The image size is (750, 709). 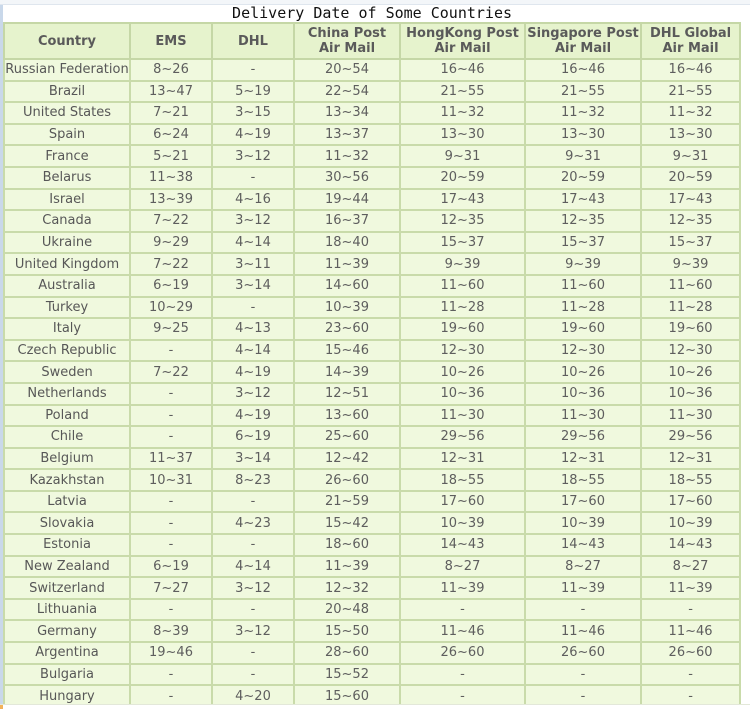 I want to click on ems-cell: 11~38, so click(x=171, y=177).